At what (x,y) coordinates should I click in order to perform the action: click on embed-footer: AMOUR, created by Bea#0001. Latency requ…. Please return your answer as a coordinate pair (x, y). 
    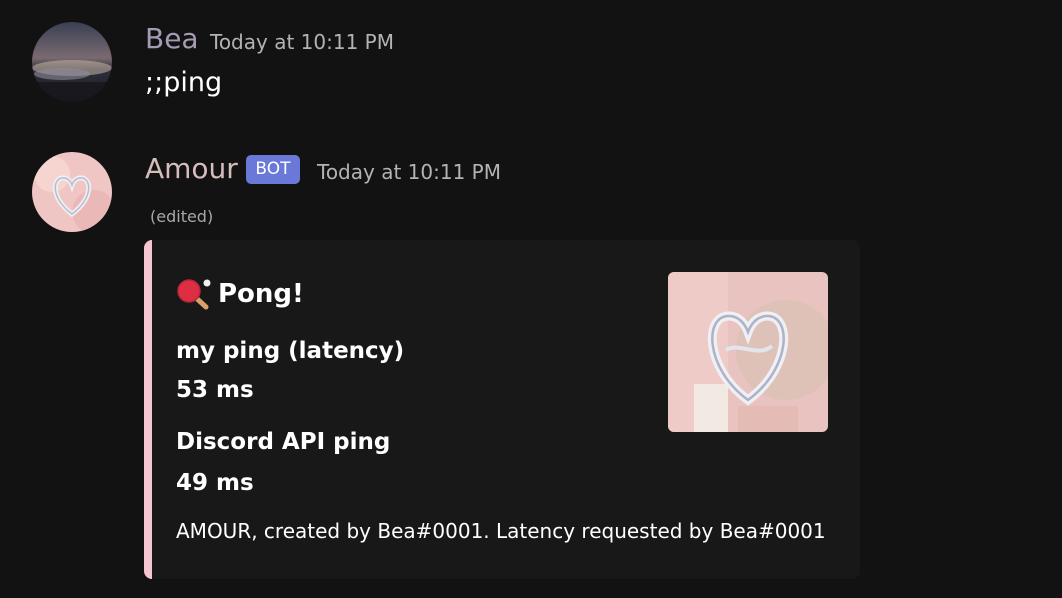
    Looking at the image, I should click on (501, 531).